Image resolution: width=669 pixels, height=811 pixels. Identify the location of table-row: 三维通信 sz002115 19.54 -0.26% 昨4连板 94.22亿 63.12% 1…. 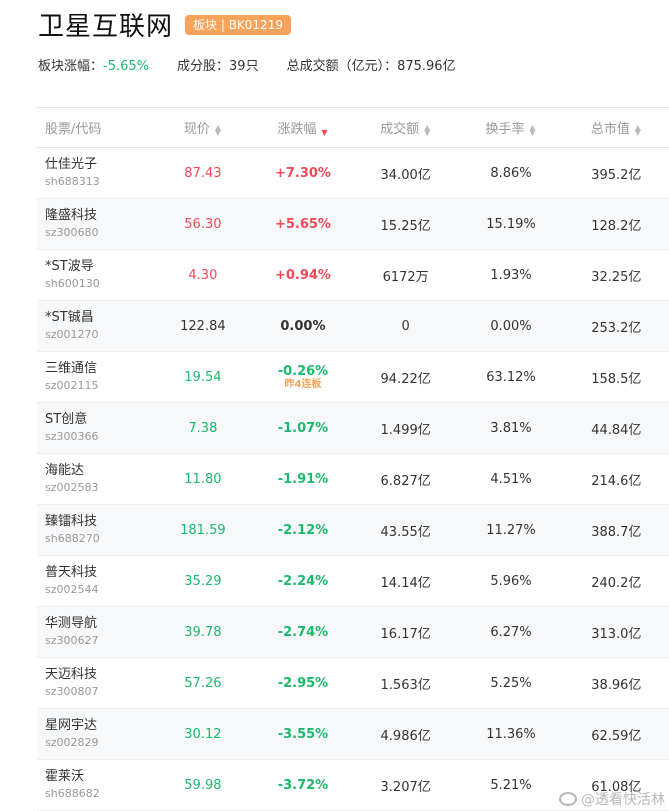
(353, 377).